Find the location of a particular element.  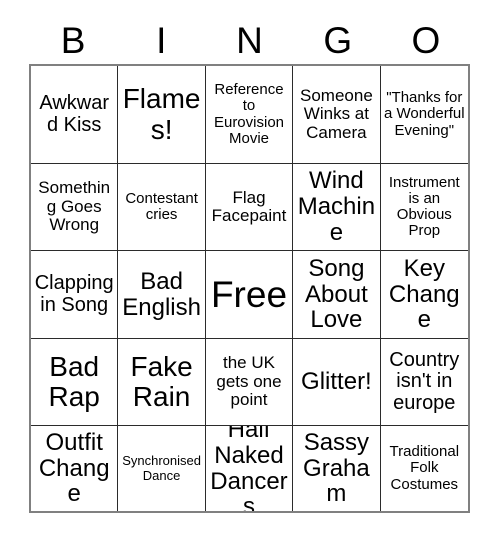

bingo-cell: Glitter! is located at coordinates (337, 382).